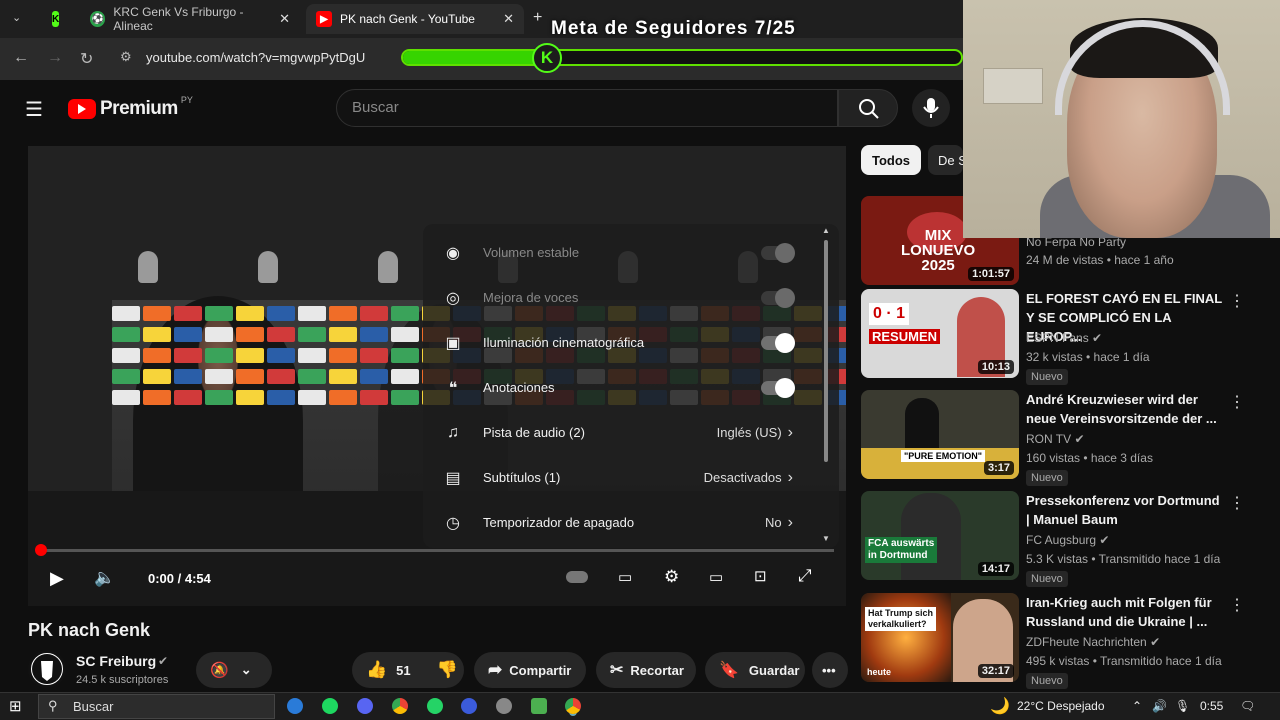  I want to click on show-hidden-icons-icon: ⌃, so click(1137, 706).